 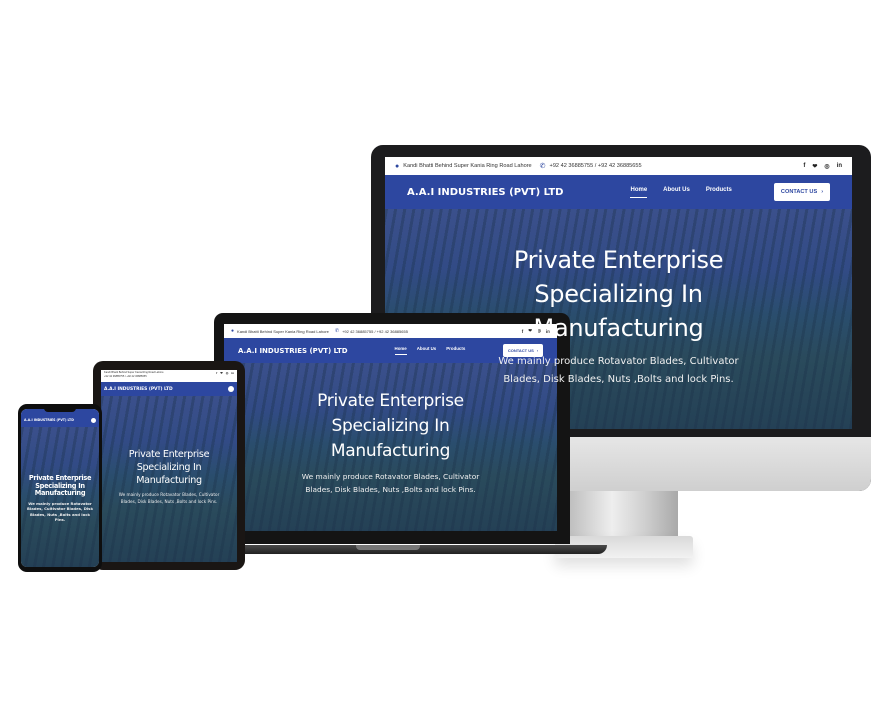 I want to click on phone-notch, so click(x=60, y=409).